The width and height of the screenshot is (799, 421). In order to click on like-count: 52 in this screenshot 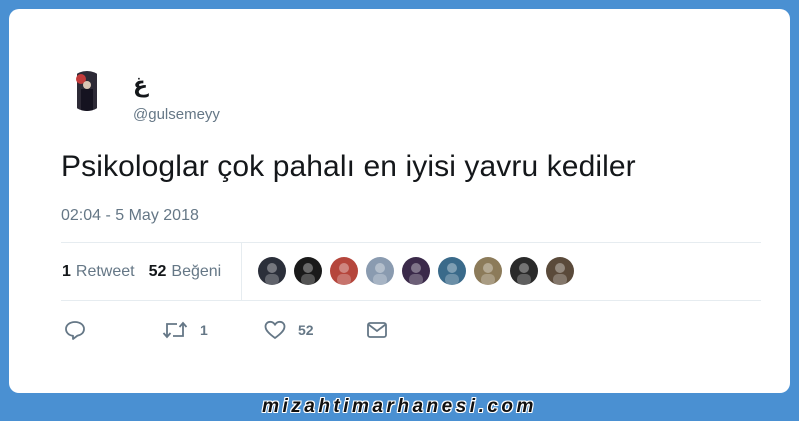, I will do `click(157, 271)`.